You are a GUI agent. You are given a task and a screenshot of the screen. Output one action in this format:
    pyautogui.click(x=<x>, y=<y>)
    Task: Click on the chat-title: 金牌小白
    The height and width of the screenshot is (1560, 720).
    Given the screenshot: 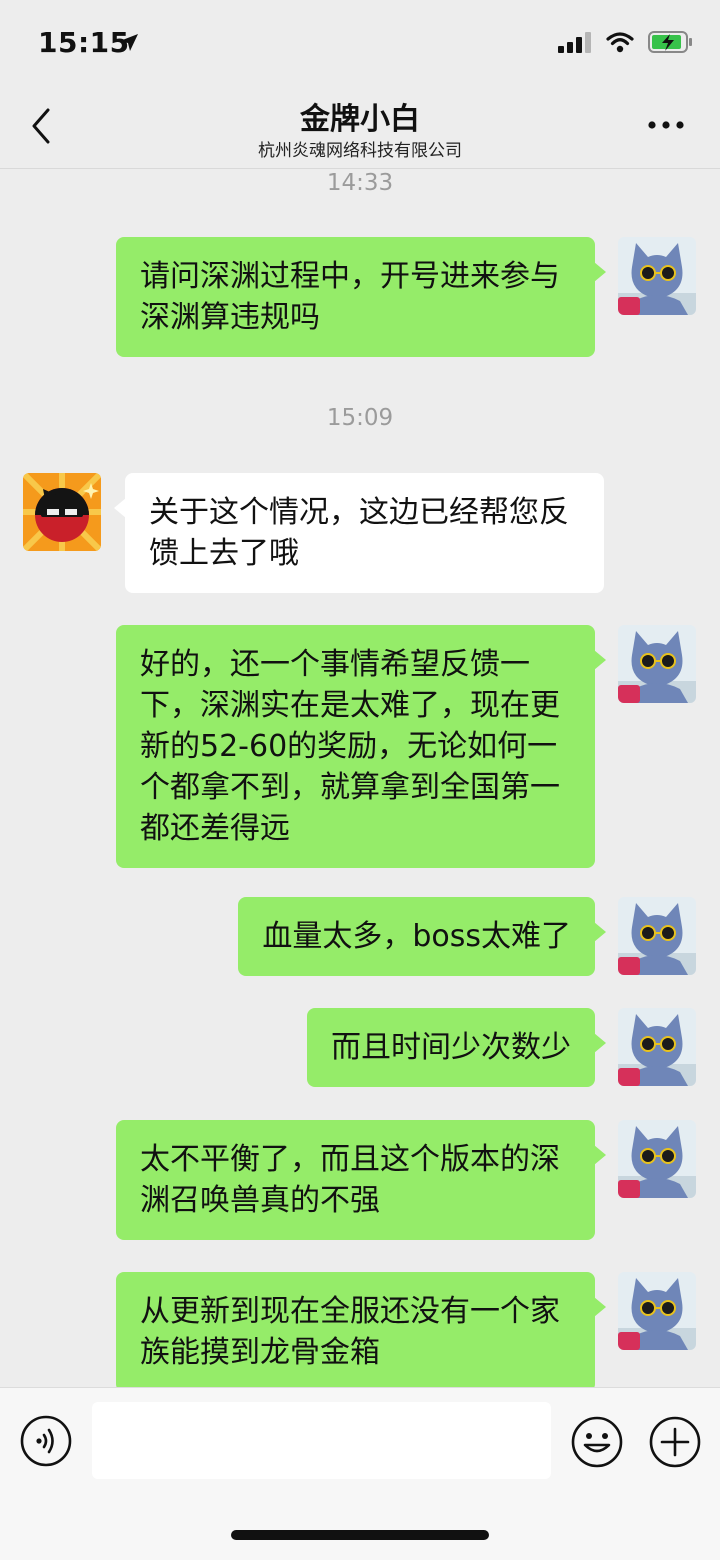 What is the action you would take?
    pyautogui.click(x=360, y=119)
    